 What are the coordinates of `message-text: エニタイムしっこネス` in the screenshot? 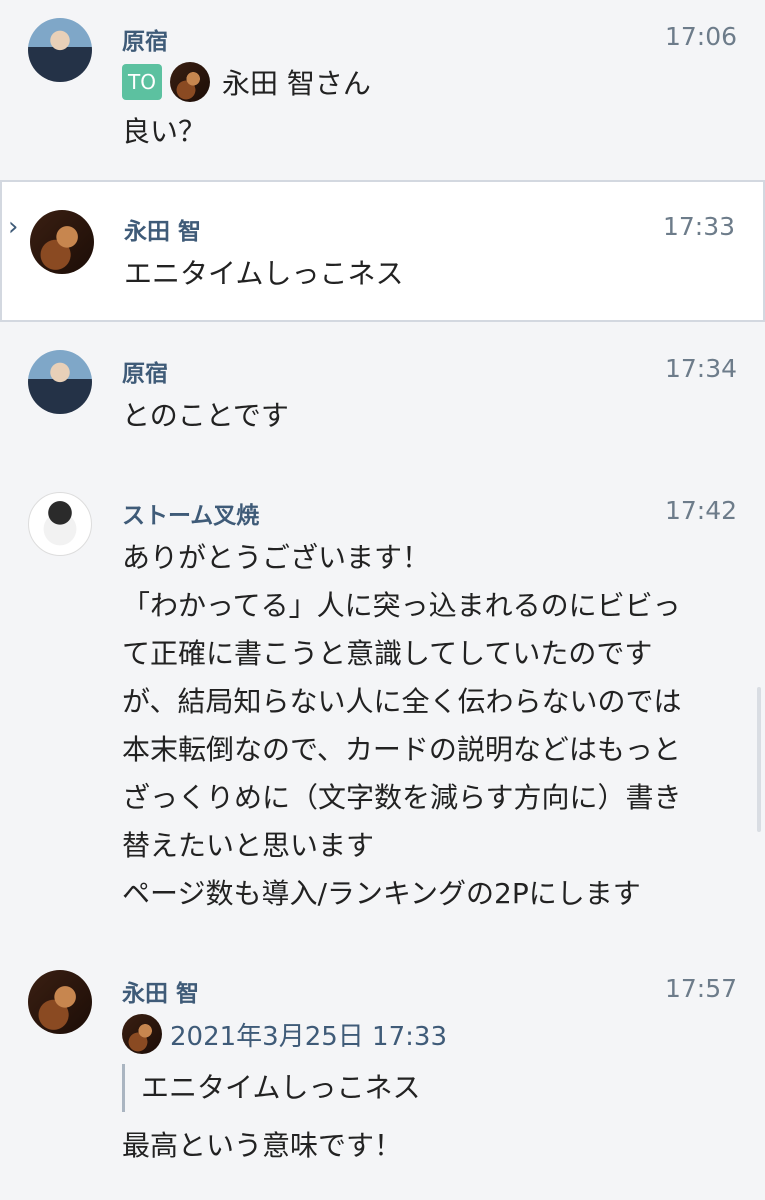 It's located at (264, 273).